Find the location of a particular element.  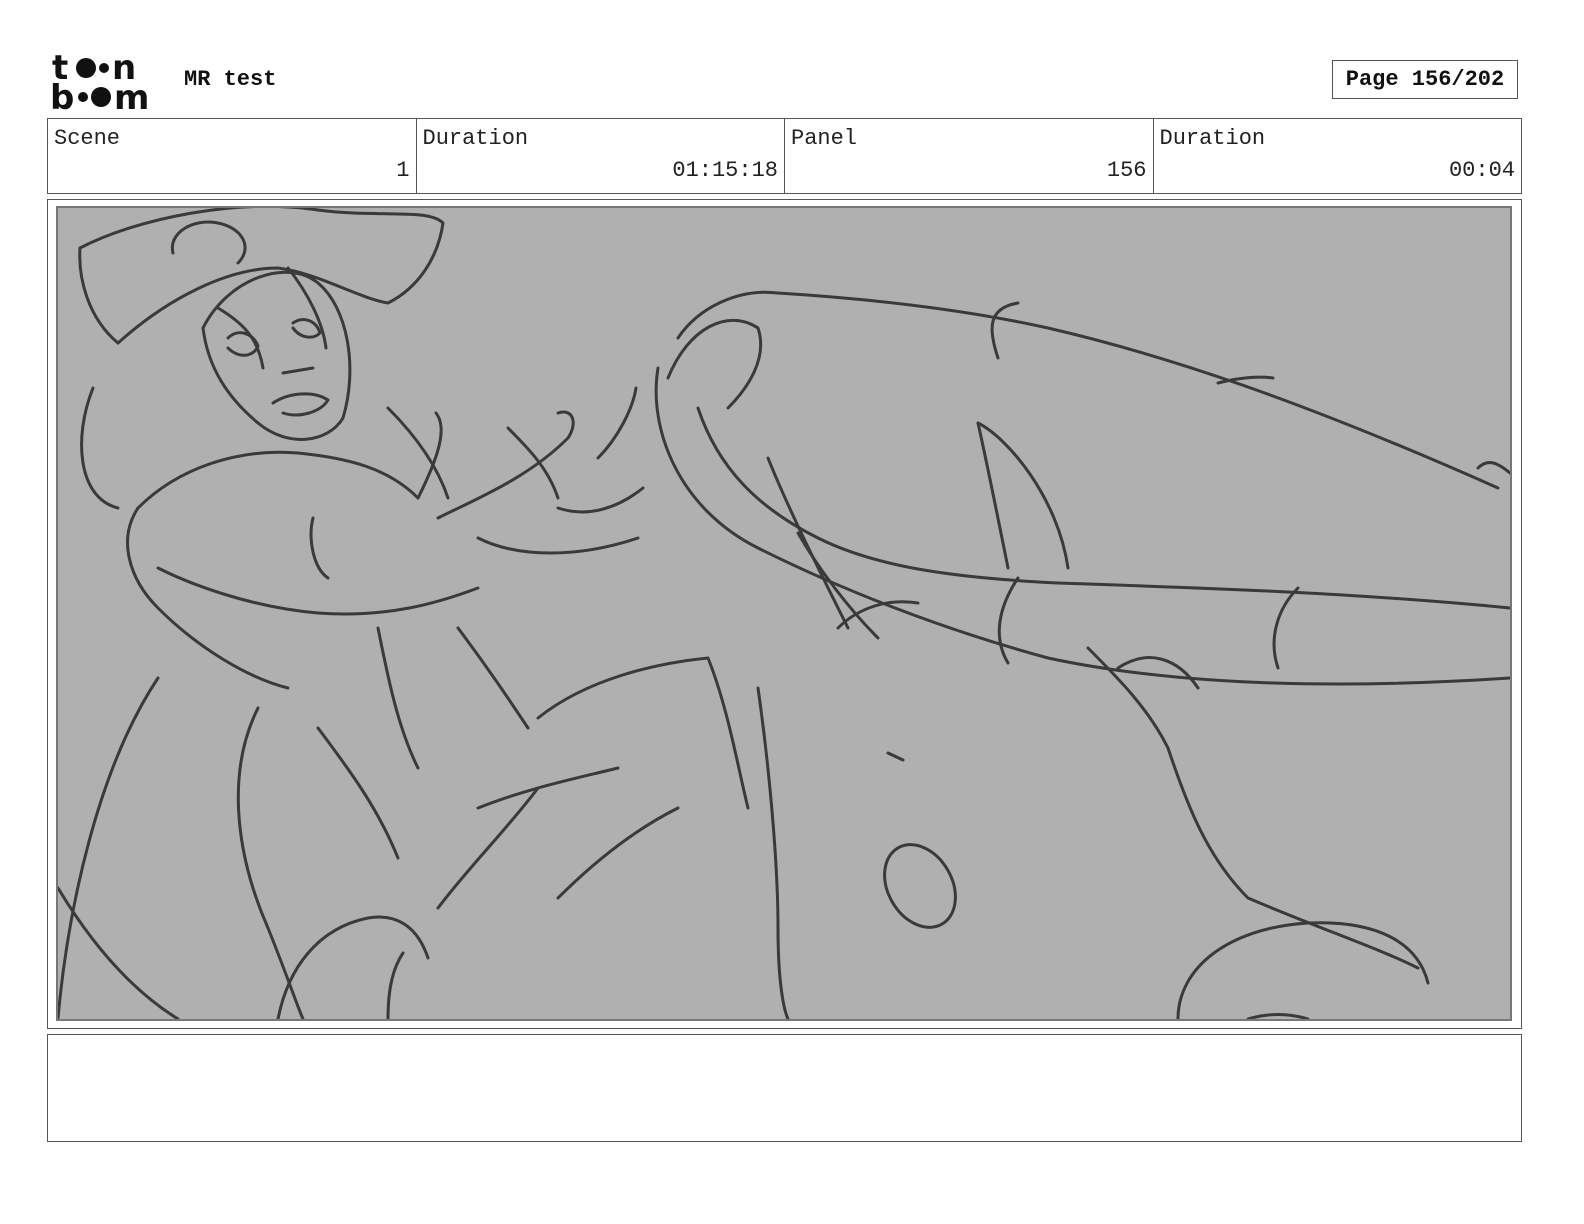

scene-value: 1 is located at coordinates (403, 170).